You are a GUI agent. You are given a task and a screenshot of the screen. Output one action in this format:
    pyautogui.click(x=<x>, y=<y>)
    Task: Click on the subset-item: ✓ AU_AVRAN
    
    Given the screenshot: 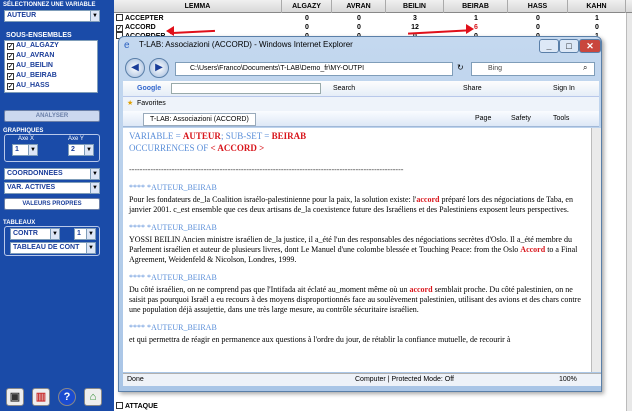 What is the action you would take?
    pyautogui.click(x=51, y=56)
    